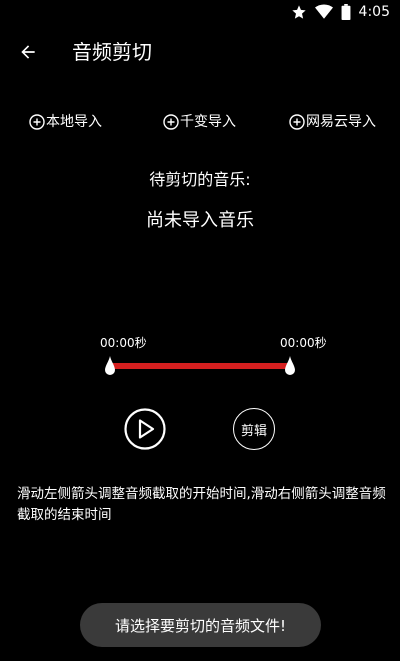 The image size is (400, 661). What do you see at coordinates (340, 12) in the screenshot?
I see `status-icons: 4:05` at bounding box center [340, 12].